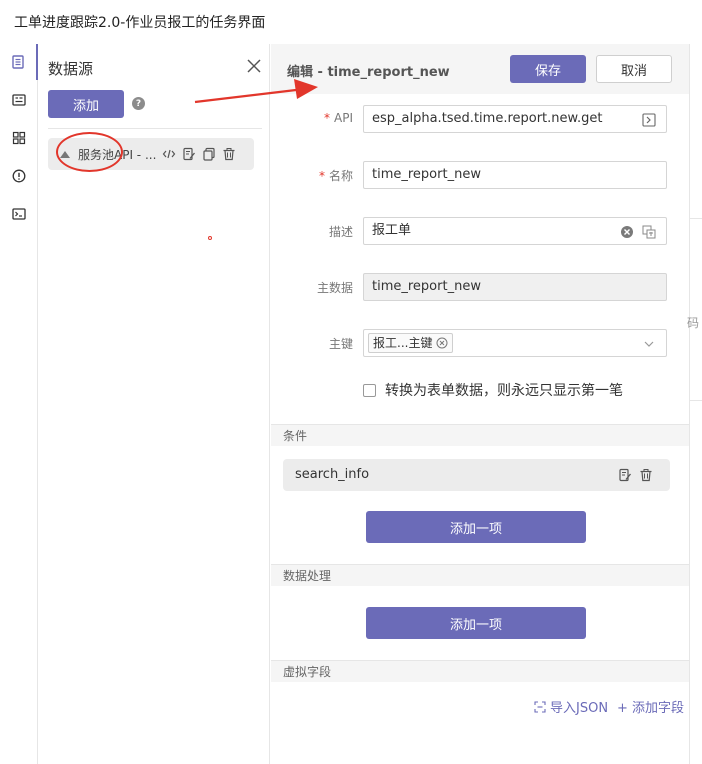 The height and width of the screenshot is (764, 702). Describe the element at coordinates (332, 474) in the screenshot. I see `condition-item-label: search_info` at that location.